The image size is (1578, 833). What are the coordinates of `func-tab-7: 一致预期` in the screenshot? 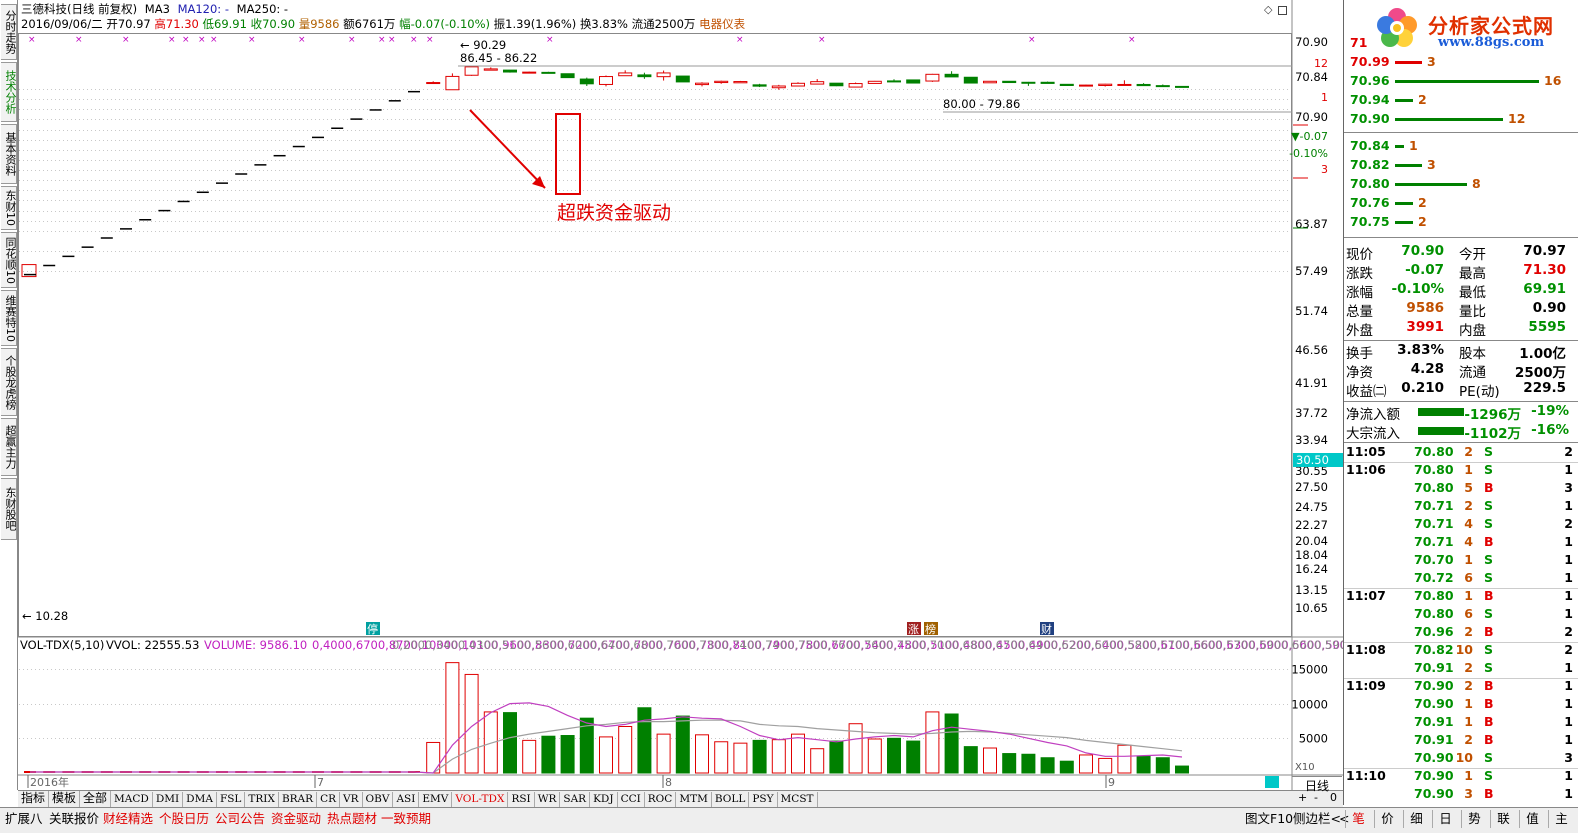 It's located at (406, 819).